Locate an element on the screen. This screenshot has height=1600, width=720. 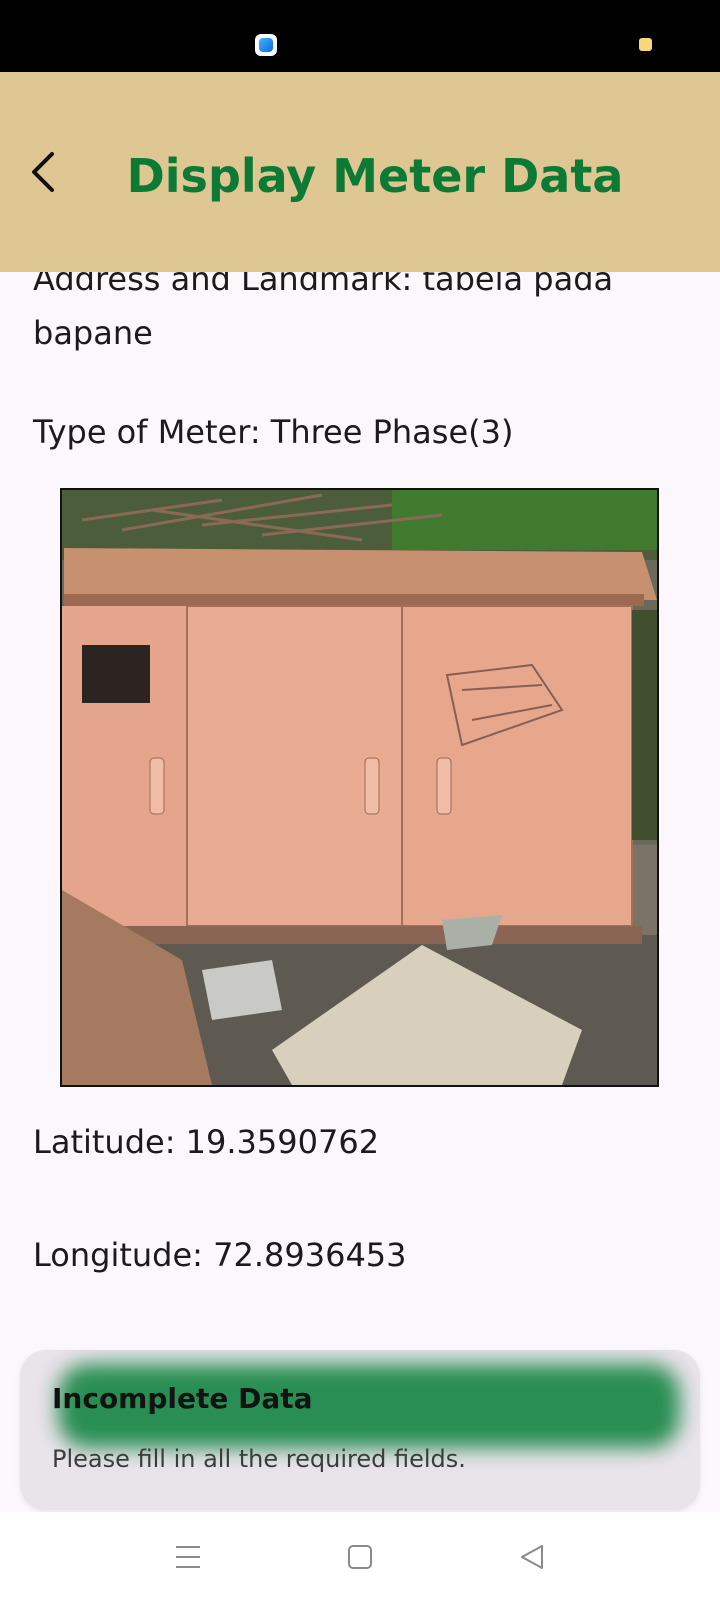
snackbar-title: Incomplete Data is located at coordinates (182, 1398).